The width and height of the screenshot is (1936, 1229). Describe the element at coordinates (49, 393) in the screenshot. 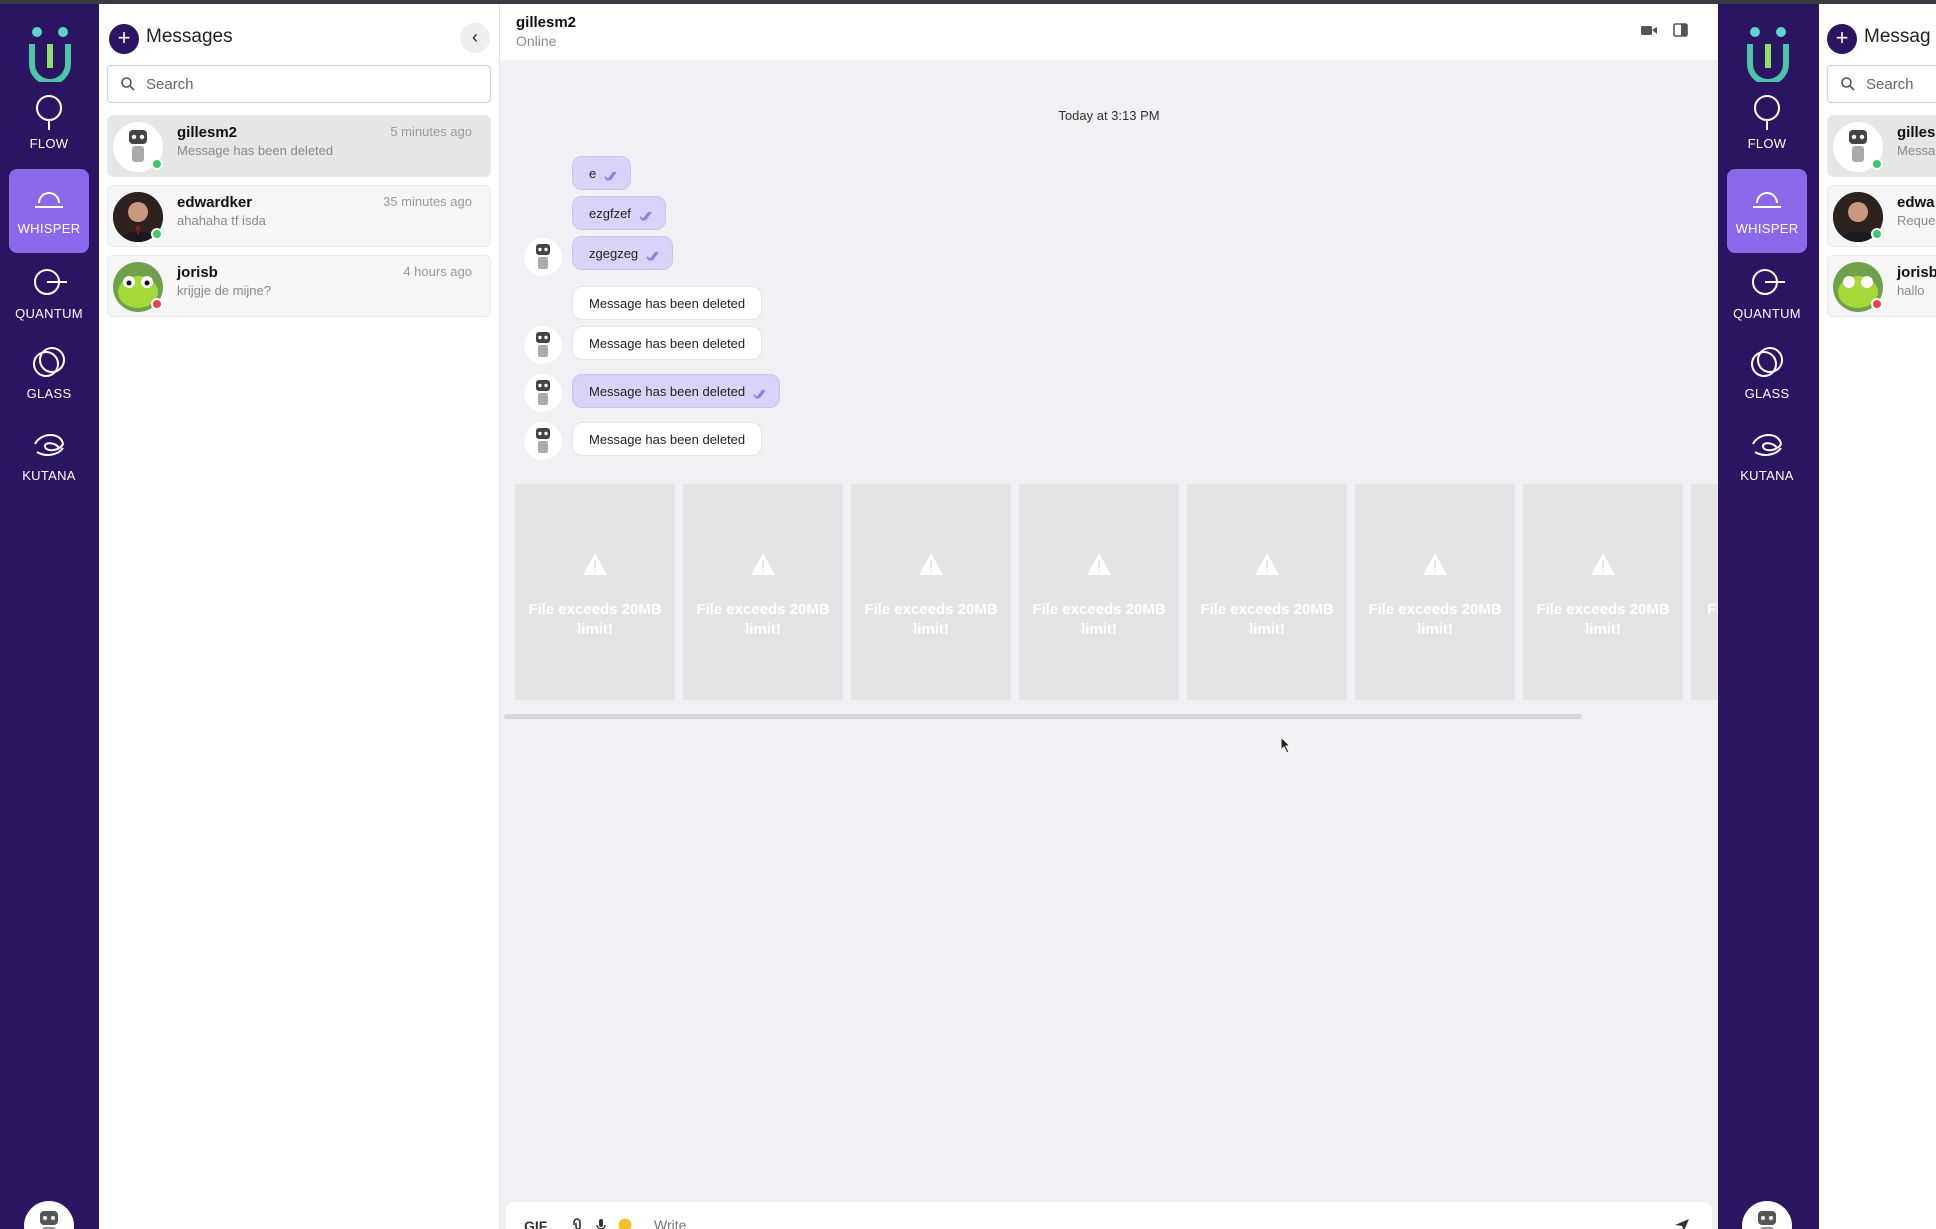

I see `nav-label: GLASS` at that location.